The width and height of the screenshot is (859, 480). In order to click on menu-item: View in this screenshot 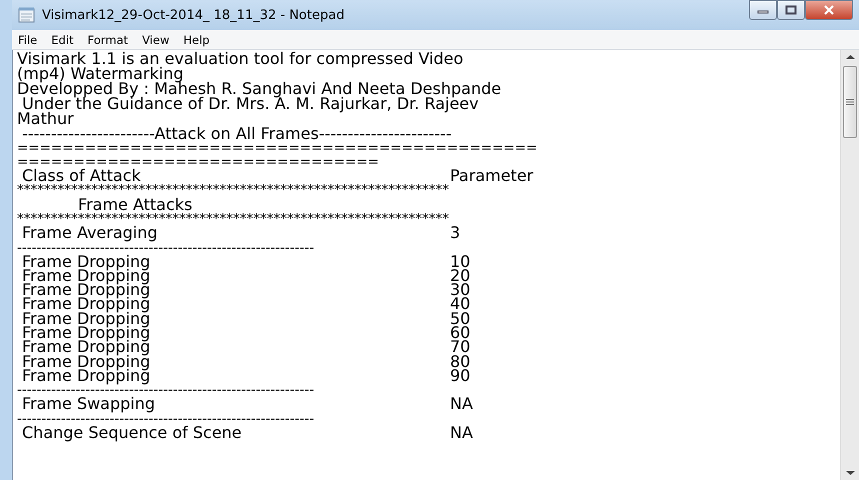, I will do `click(156, 39)`.